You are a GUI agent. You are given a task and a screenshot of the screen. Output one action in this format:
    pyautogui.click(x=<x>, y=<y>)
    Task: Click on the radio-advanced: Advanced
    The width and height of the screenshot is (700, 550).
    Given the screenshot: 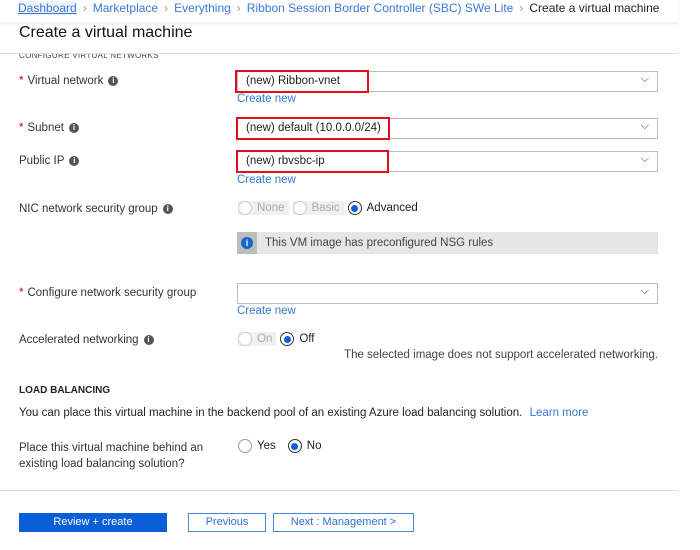 What is the action you would take?
    pyautogui.click(x=382, y=208)
    